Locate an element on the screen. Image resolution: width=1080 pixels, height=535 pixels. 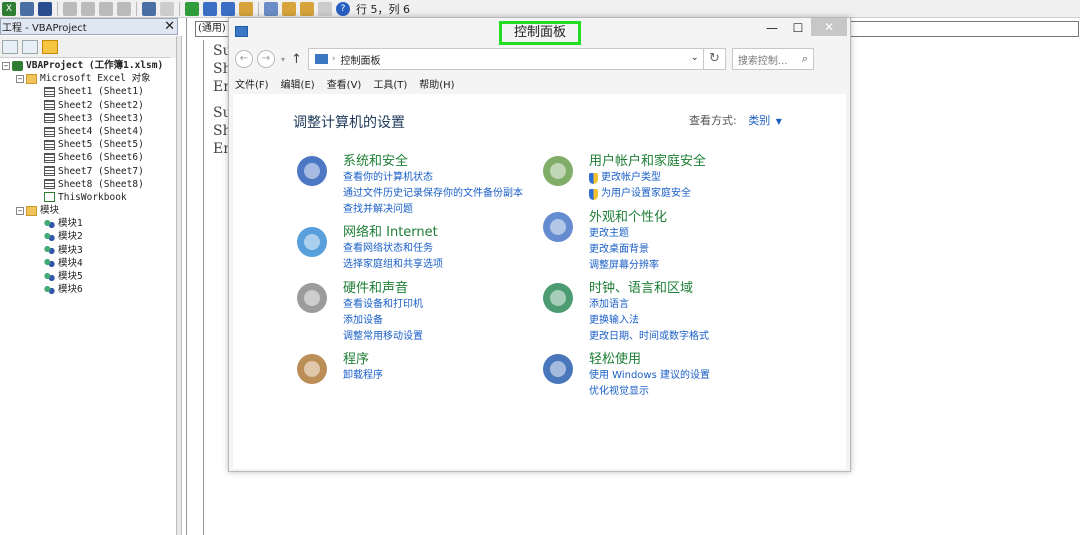
excel-icon: X is located at coordinates (9, 8).